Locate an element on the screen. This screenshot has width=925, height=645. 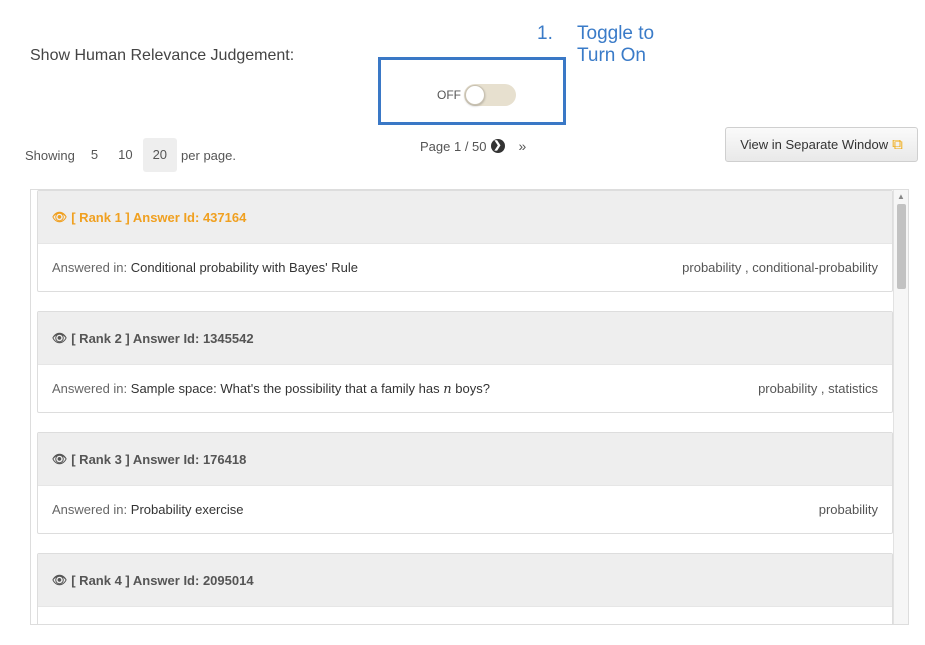
next-circle-icon: ❯ is located at coordinates (497, 146).